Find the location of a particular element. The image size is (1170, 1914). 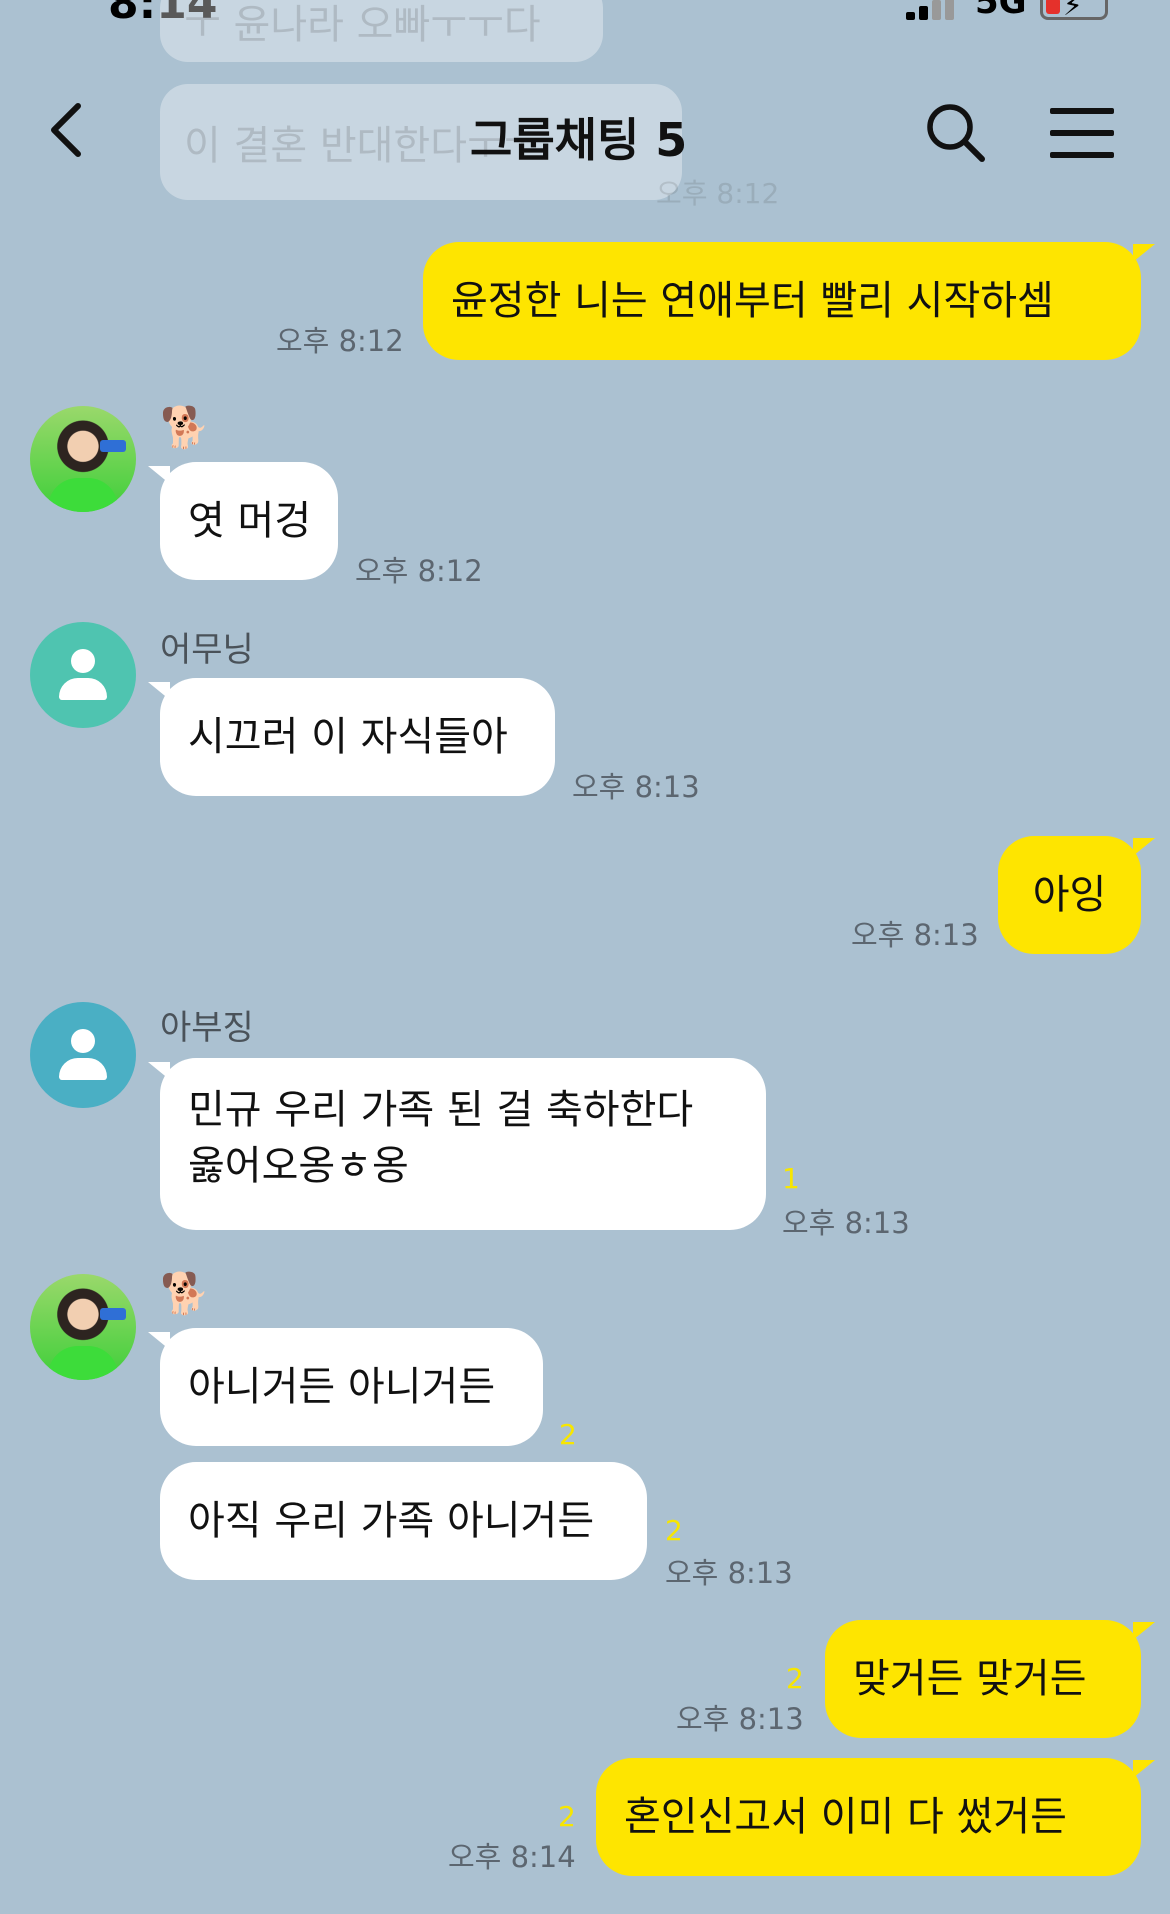

message-bubble: 아직 우리 가족 아니거든 is located at coordinates (403, 1521).